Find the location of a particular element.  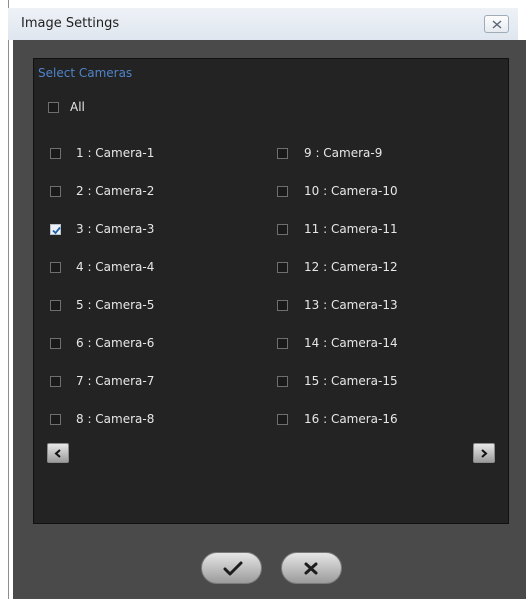

camera-label: 13 : Camera-13 is located at coordinates (351, 305).